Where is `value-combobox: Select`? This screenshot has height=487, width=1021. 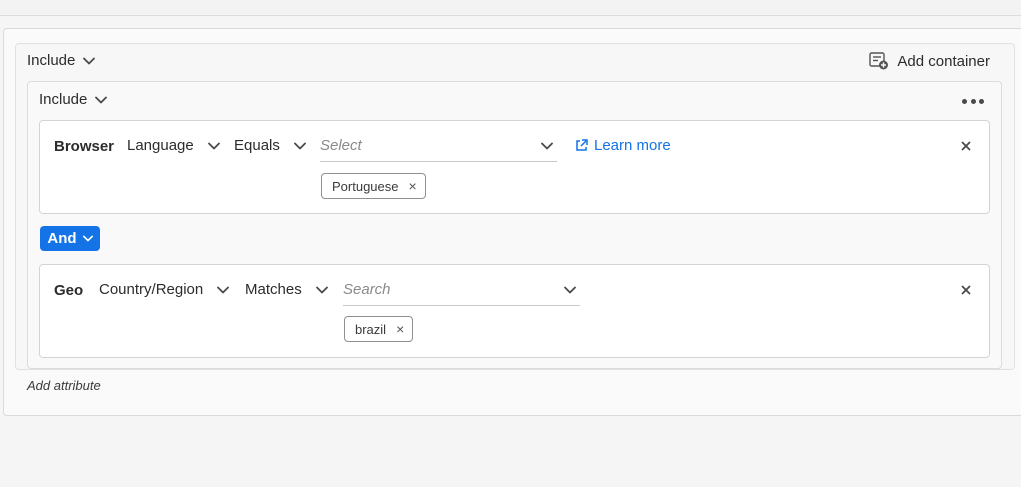 value-combobox: Select is located at coordinates (438, 146).